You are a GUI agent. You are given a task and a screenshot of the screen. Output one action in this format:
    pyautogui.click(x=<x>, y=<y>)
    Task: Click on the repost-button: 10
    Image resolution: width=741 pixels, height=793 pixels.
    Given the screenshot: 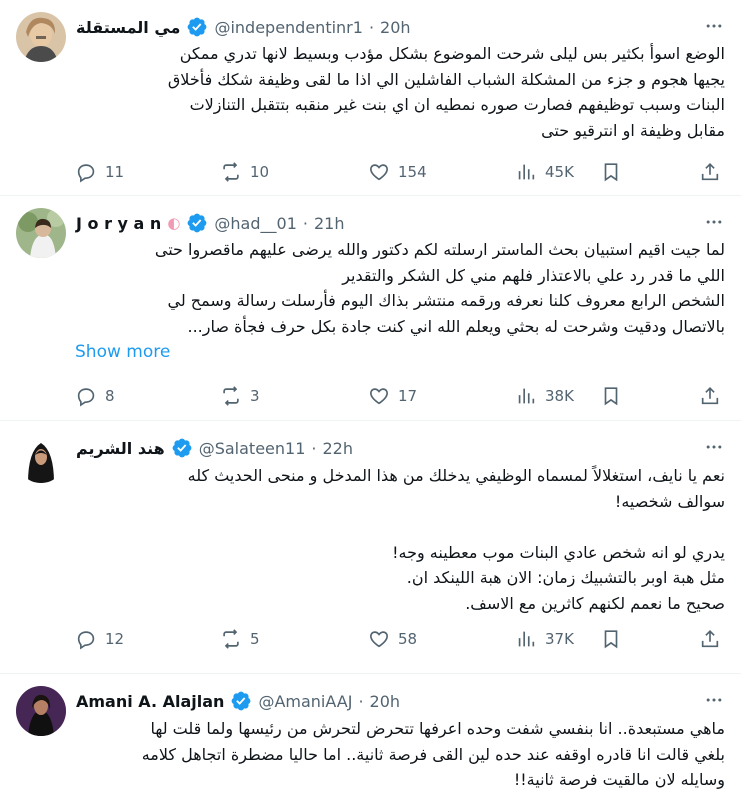 What is the action you would take?
    pyautogui.click(x=244, y=172)
    